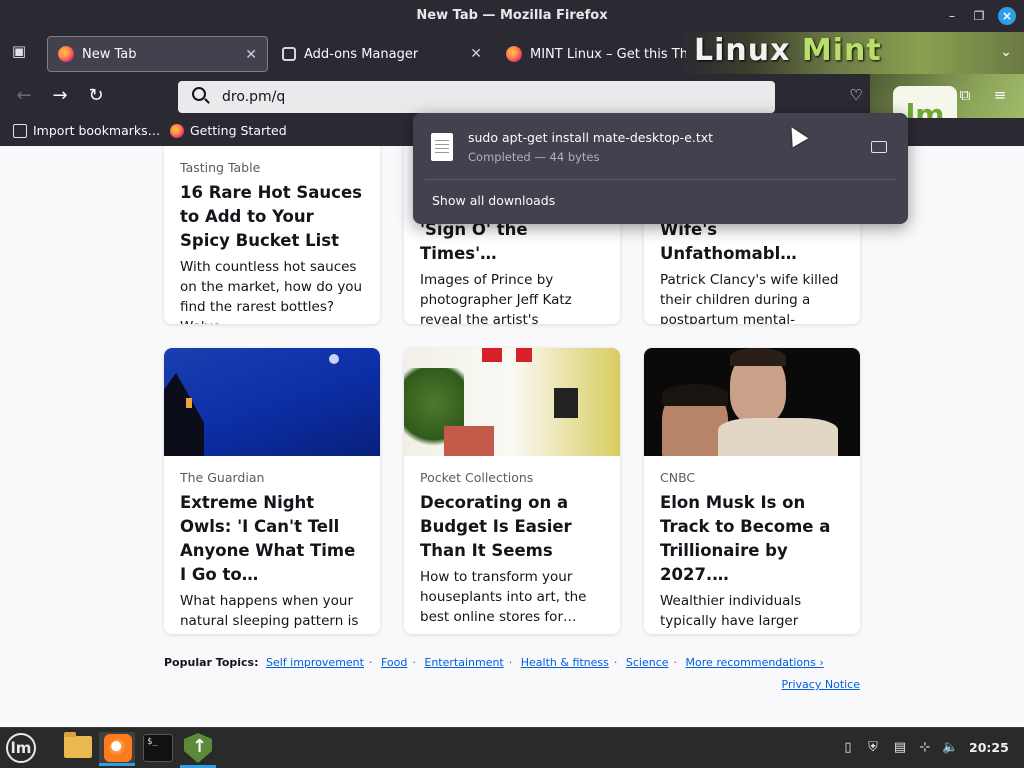 This screenshot has height=768, width=1024. What do you see at coordinates (742, 50) in the screenshot?
I see `theme-brand-prefix: Linux` at bounding box center [742, 50].